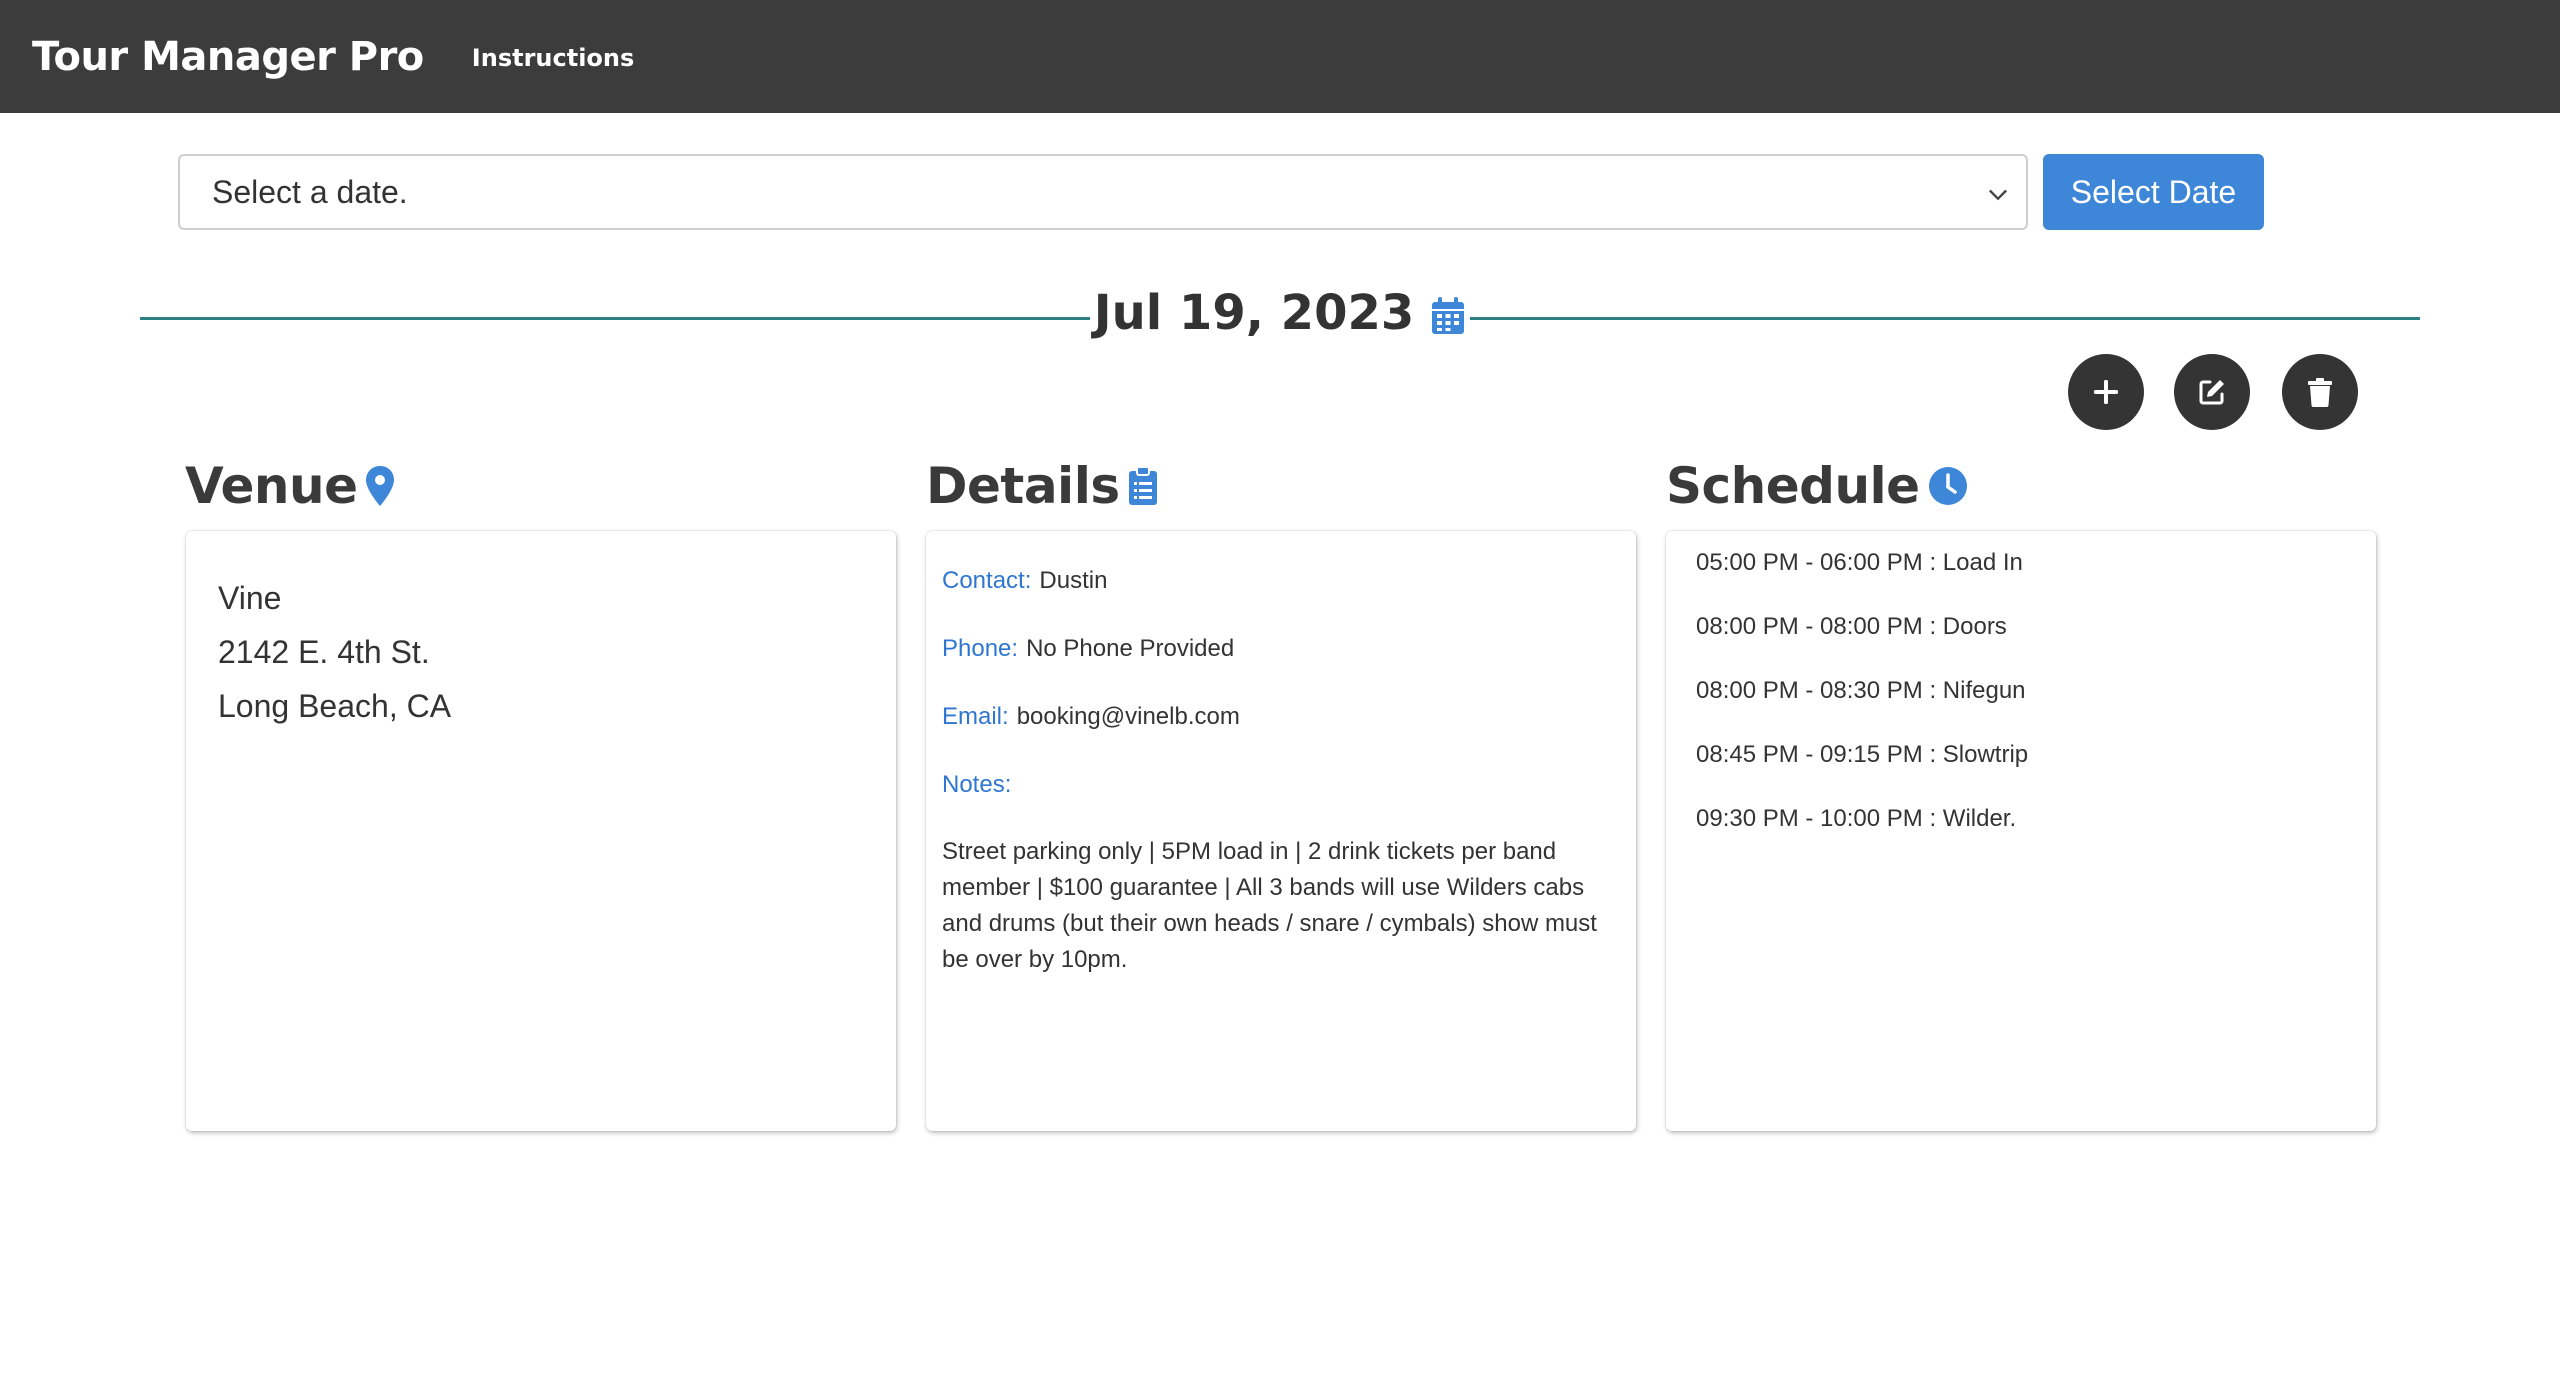  What do you see at coordinates (1128, 716) in the screenshot?
I see `email-value: booking@vinelb.com` at bounding box center [1128, 716].